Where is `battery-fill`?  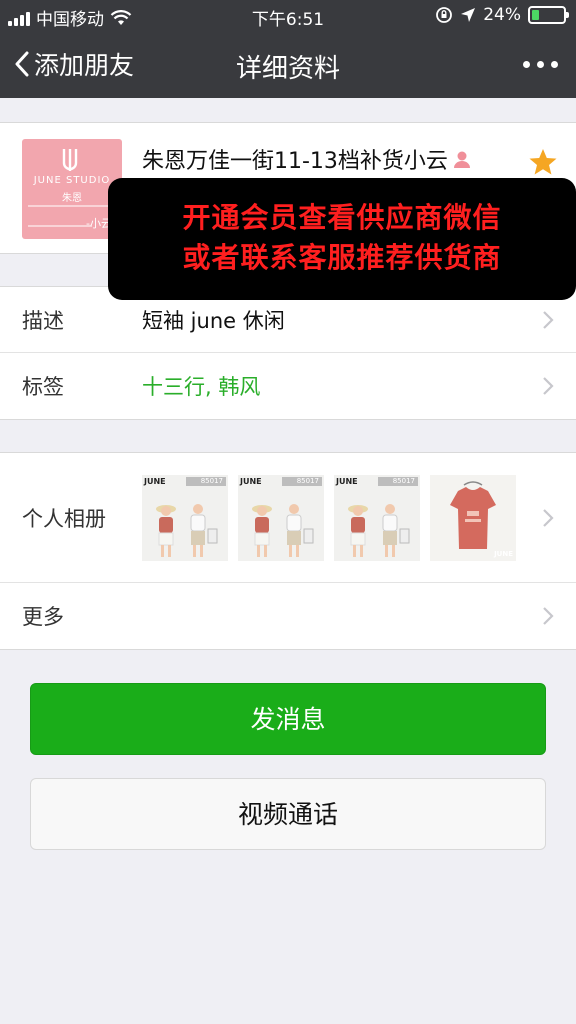 battery-fill is located at coordinates (535, 15).